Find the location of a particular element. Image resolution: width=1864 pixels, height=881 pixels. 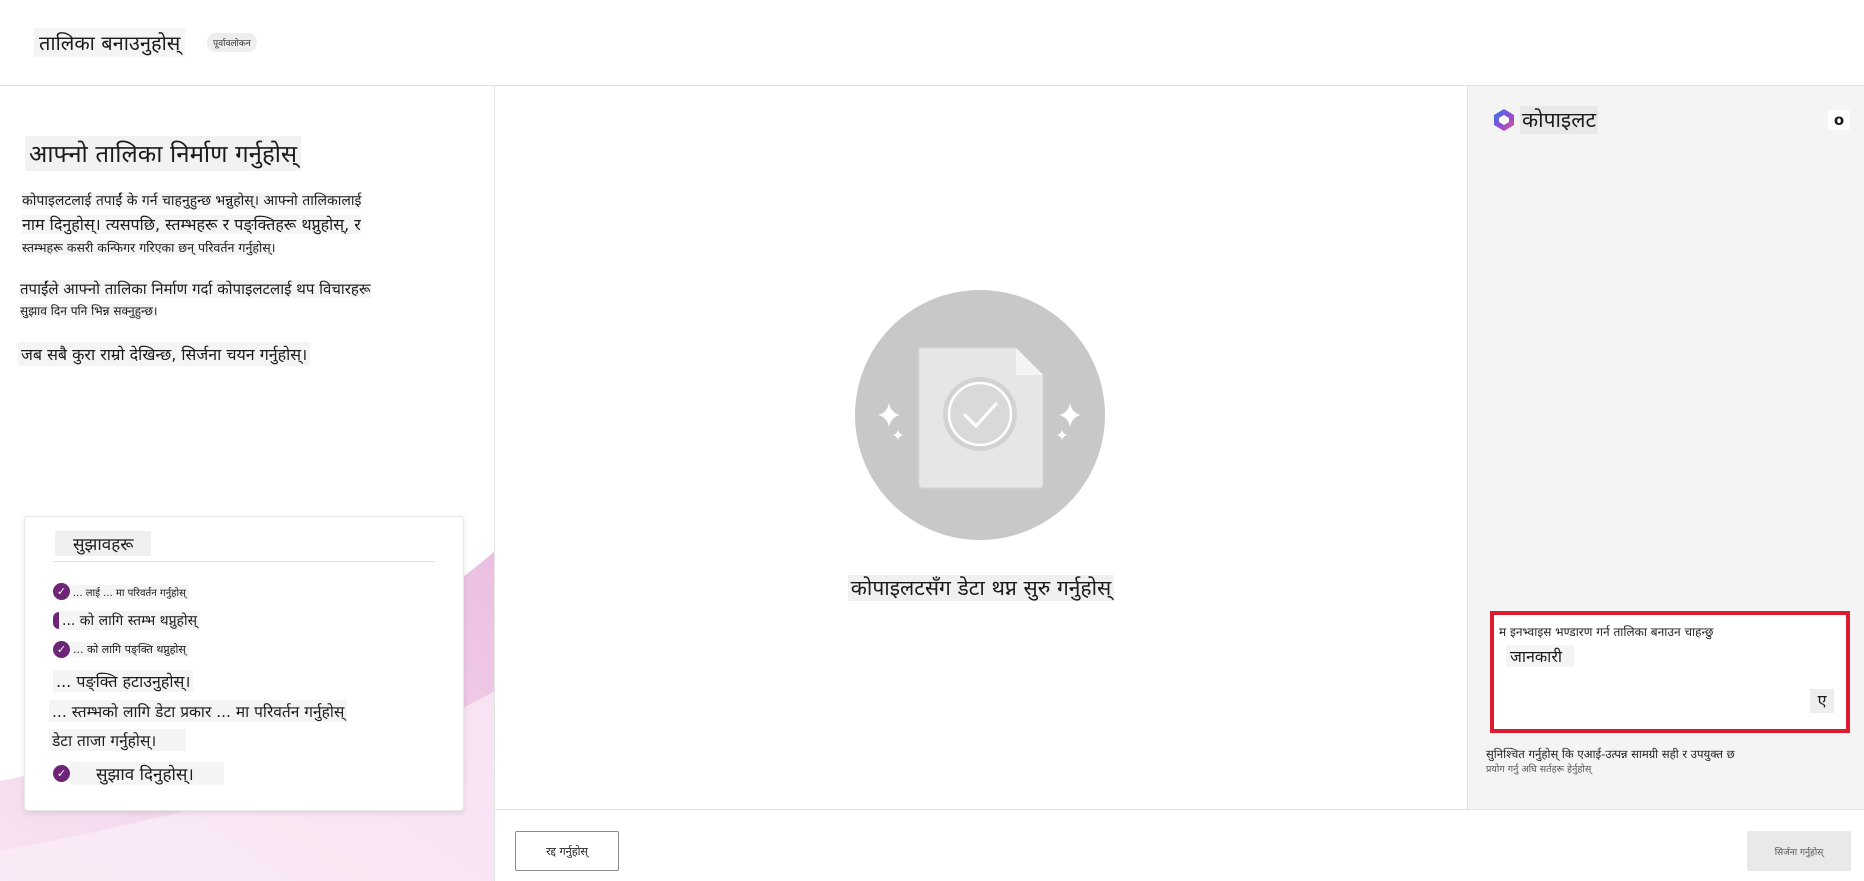

page-title: तालिका बनाउनुहोस् is located at coordinates (110, 42).